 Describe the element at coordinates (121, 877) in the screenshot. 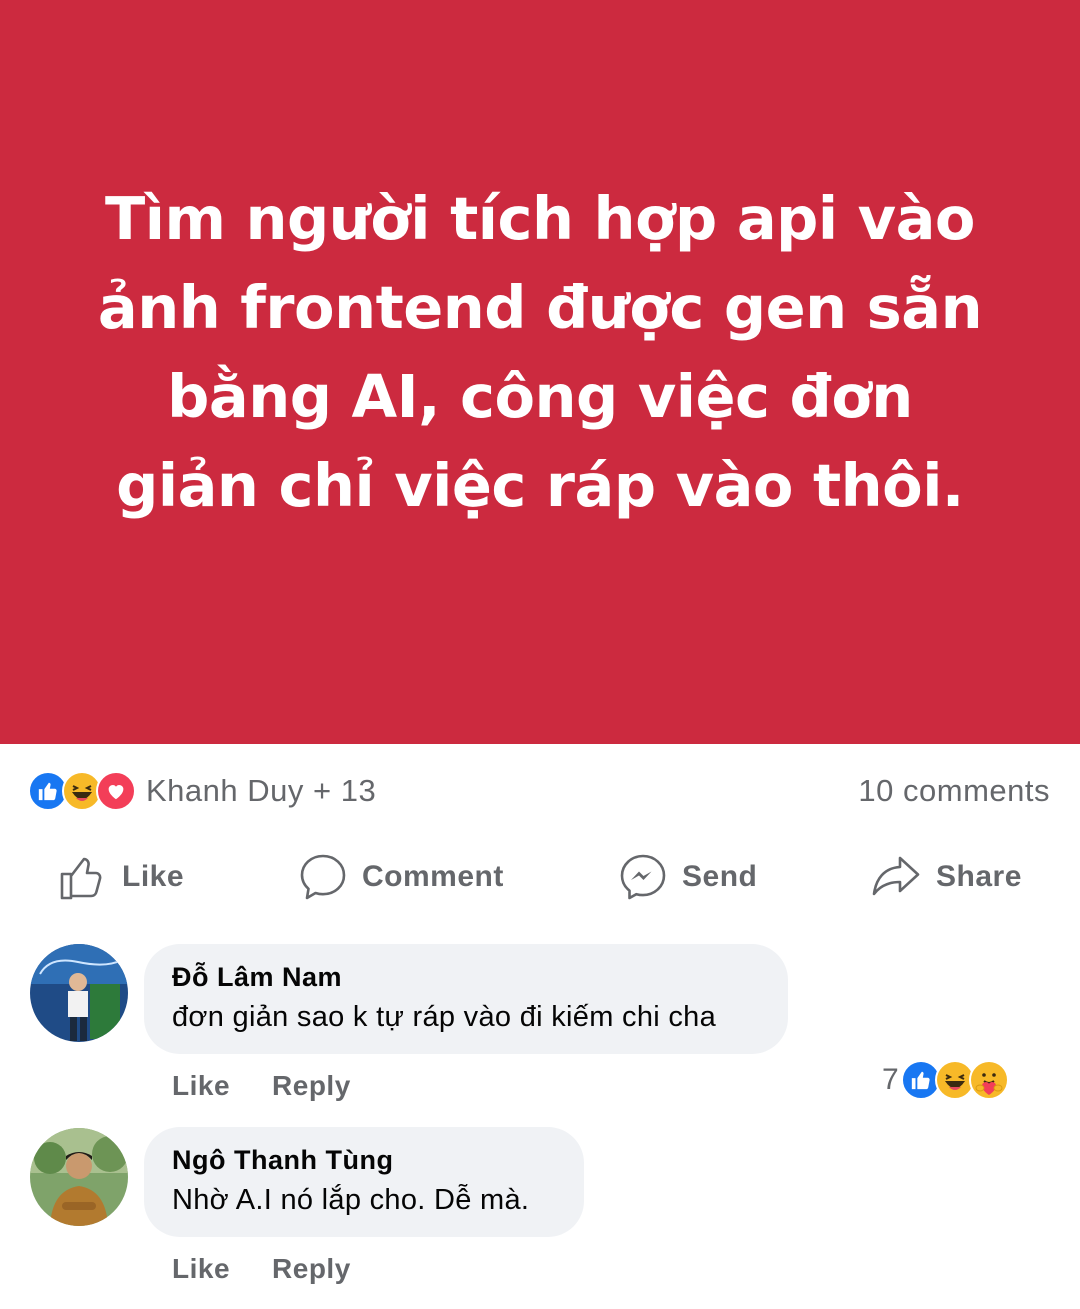

I see `like-button: Like` at that location.